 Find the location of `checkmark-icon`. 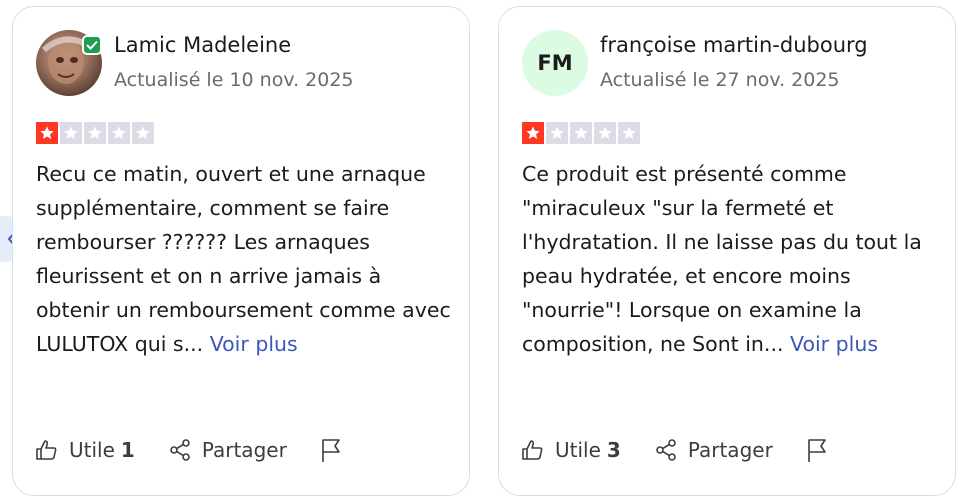

checkmark-icon is located at coordinates (92, 45).